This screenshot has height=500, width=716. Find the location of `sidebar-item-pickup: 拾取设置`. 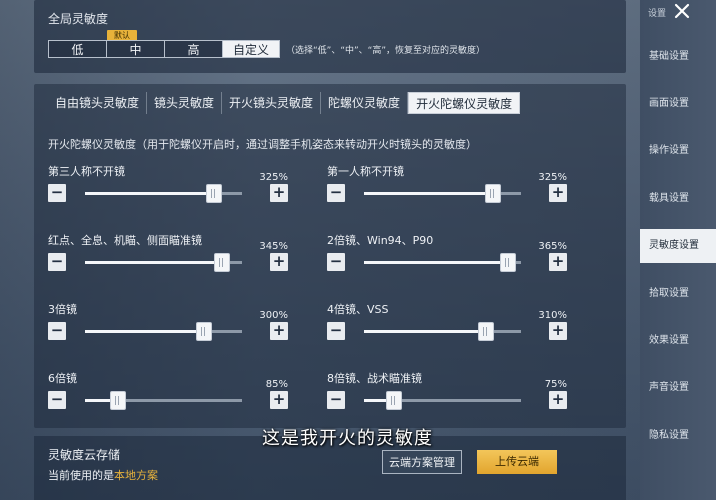

sidebar-item-pickup: 拾取设置 is located at coordinates (678, 294).